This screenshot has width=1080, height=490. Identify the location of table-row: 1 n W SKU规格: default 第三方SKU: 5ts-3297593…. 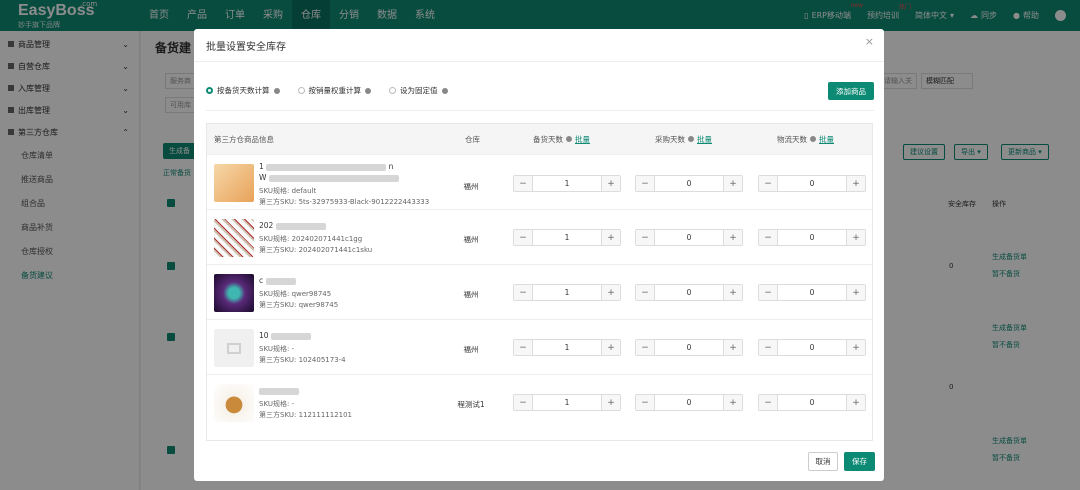
(539, 181).